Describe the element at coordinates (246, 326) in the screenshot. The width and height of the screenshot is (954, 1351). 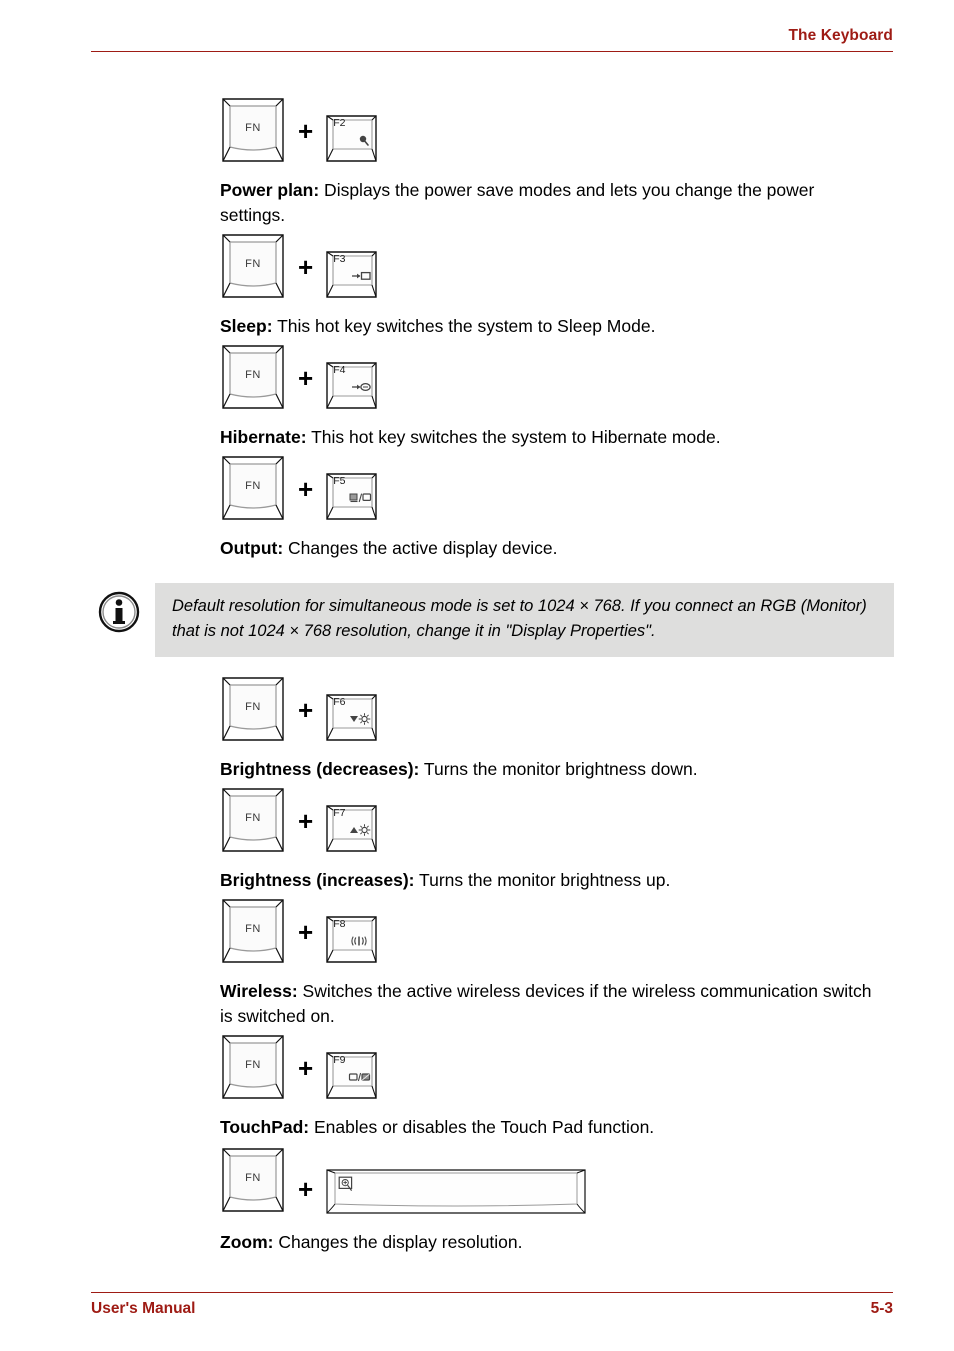
I see `hotkey-term: Sleep:` at that location.